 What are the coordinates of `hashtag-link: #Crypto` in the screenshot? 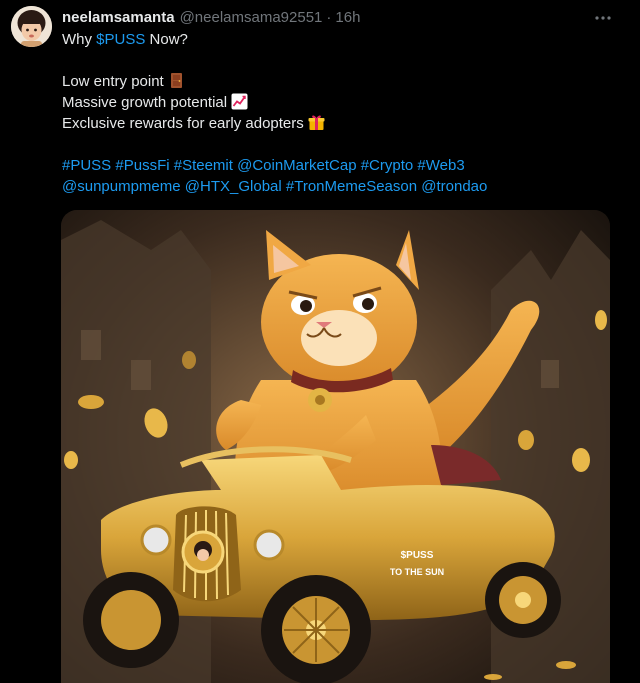 It's located at (387, 165).